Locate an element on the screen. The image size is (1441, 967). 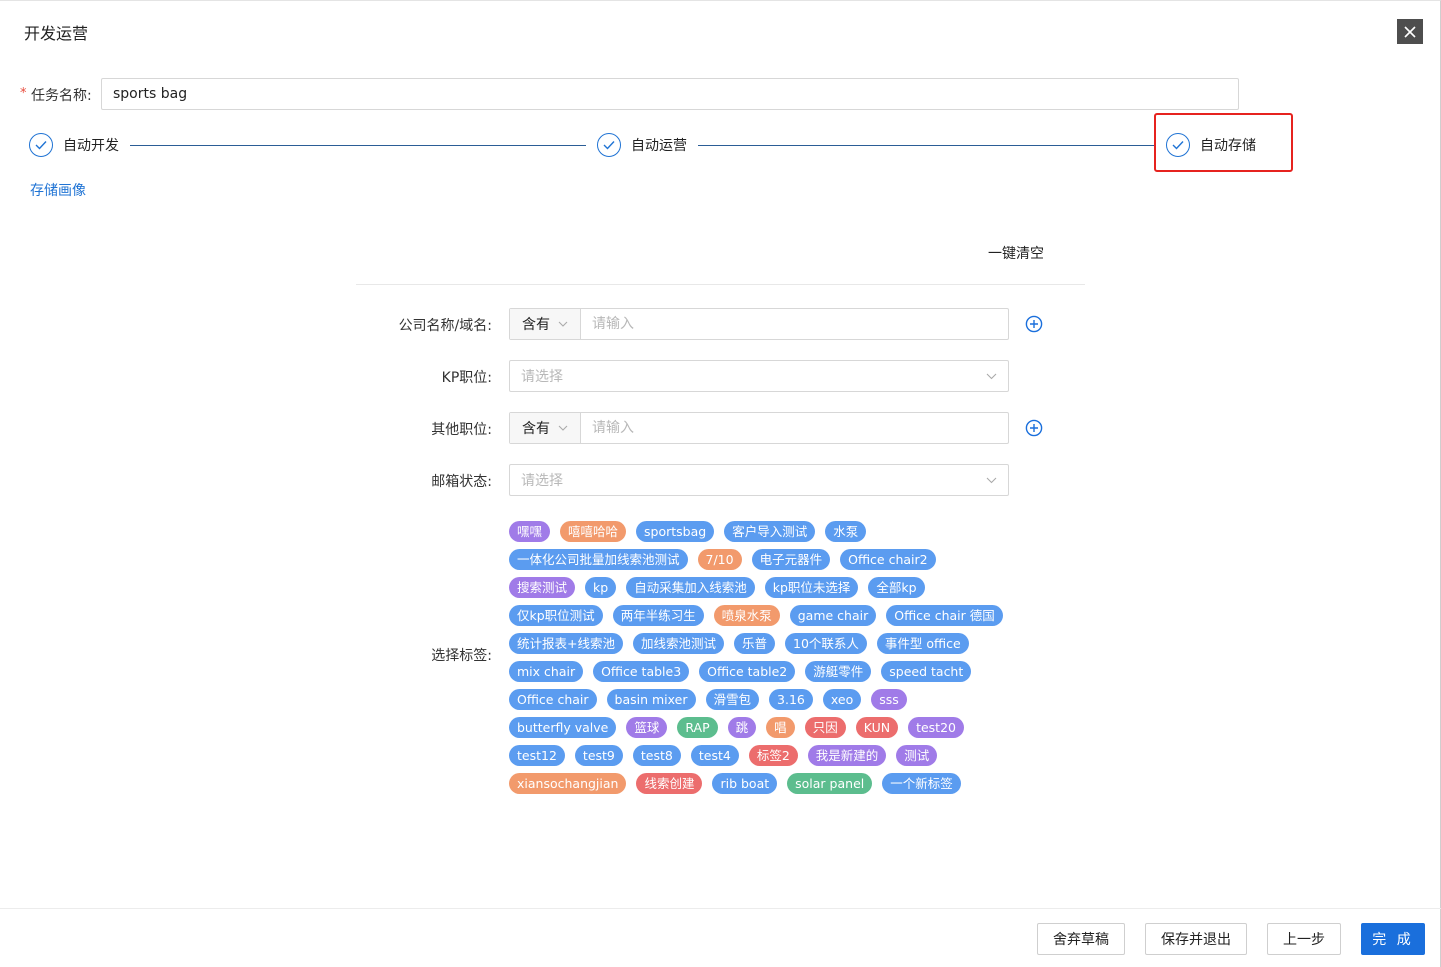
tag-chip: test9 is located at coordinates (598, 755).